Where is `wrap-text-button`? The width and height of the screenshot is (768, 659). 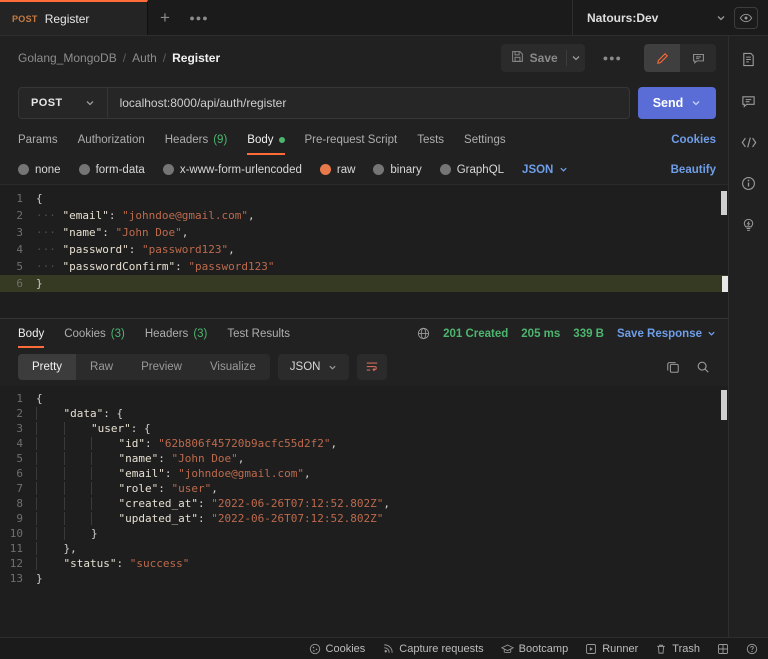
wrap-text-button is located at coordinates (372, 367).